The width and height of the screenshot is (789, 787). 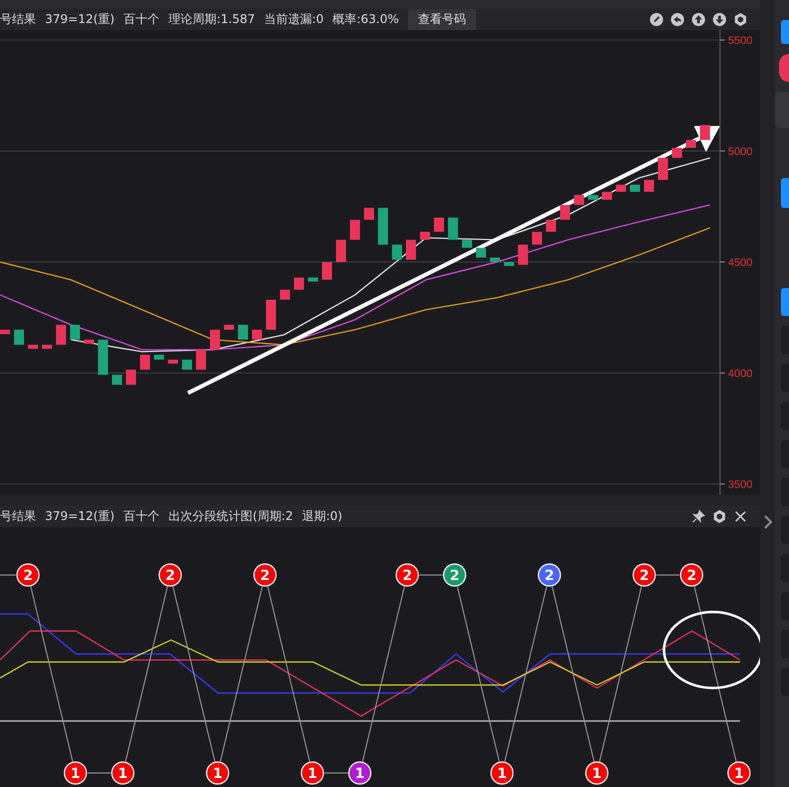 I want to click on close-icon, so click(x=740, y=516).